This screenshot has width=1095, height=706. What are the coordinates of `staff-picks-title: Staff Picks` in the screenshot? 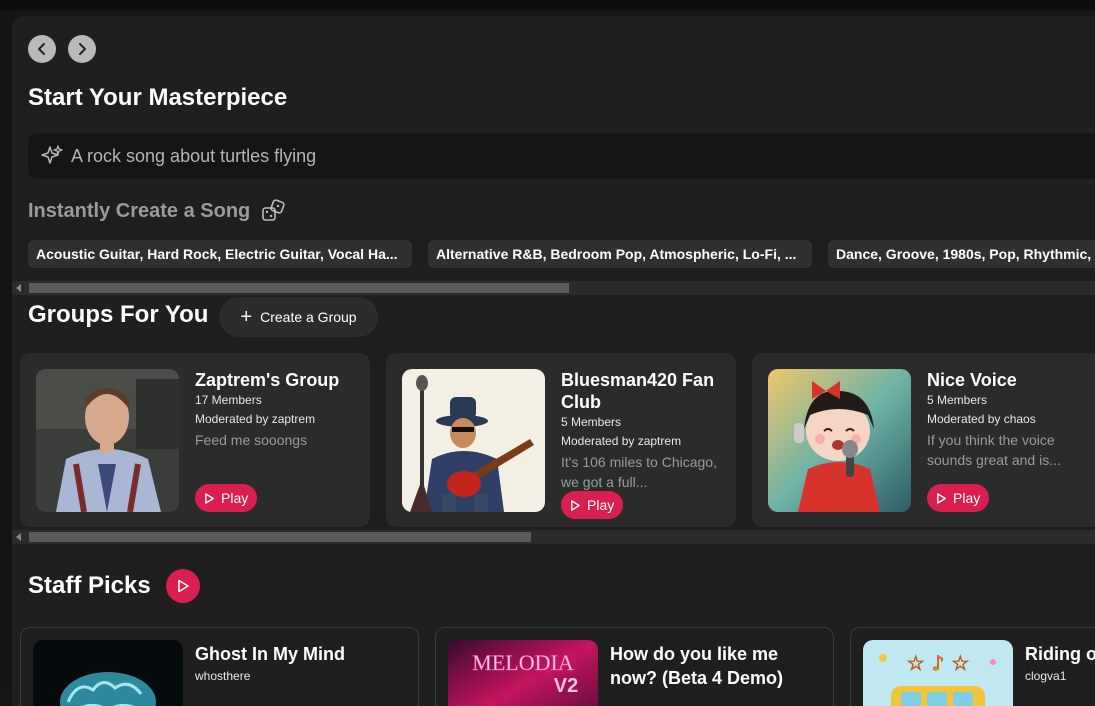 It's located at (89, 585).